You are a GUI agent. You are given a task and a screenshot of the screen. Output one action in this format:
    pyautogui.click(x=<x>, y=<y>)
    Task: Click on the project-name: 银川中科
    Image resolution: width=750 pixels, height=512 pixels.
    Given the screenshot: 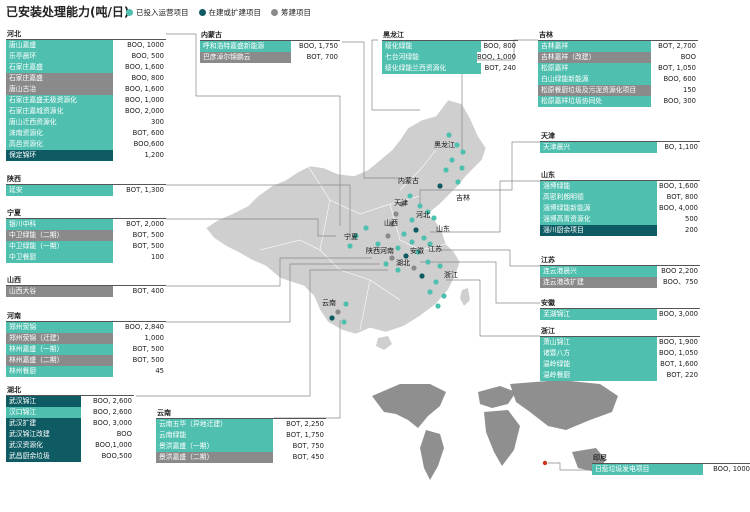 What is the action you would take?
    pyautogui.click(x=59, y=224)
    